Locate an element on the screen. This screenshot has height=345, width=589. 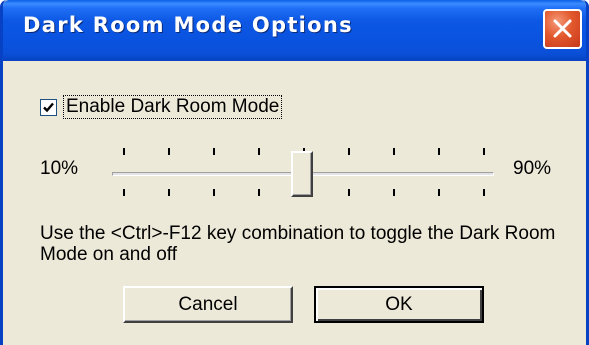
close-x-icon is located at coordinates (562, 28).